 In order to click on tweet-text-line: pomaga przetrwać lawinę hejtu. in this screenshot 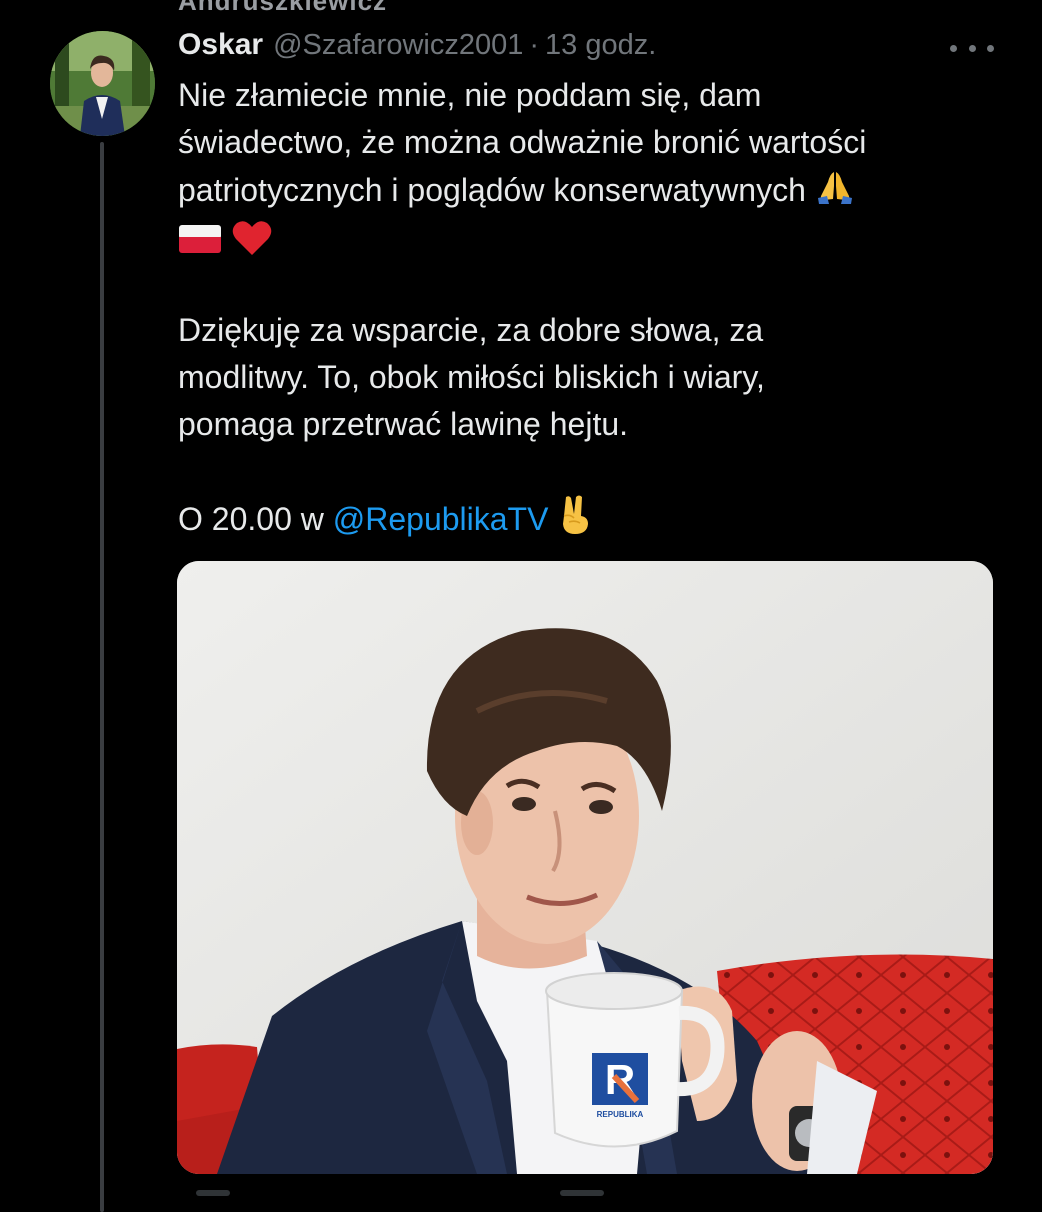, I will do `click(403, 424)`.